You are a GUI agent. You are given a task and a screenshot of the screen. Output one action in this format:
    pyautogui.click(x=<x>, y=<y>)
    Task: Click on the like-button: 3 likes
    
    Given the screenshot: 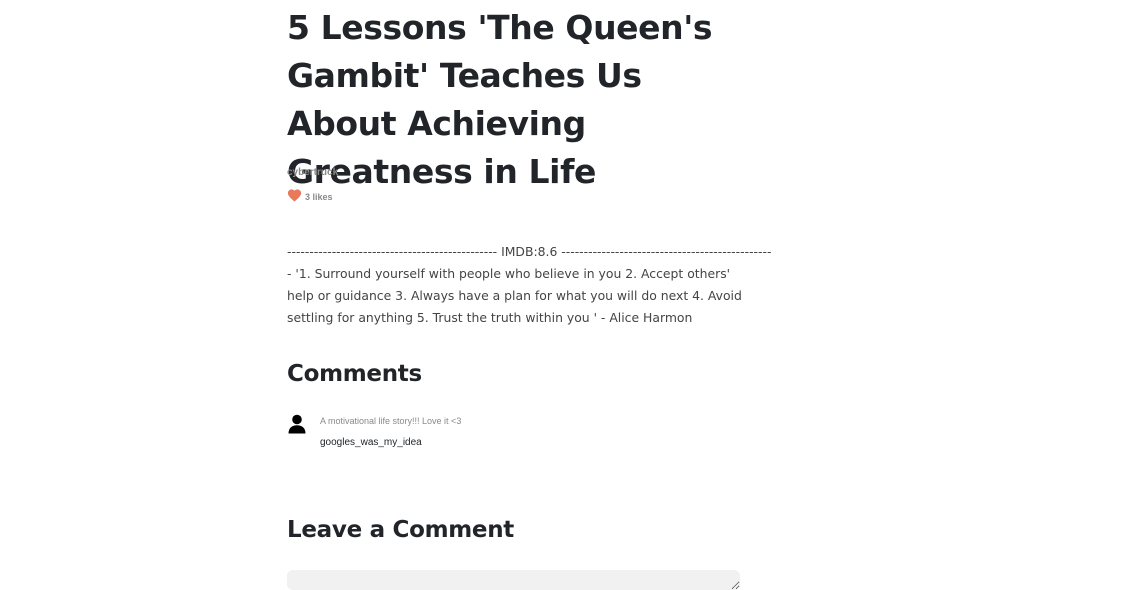 What is the action you would take?
    pyautogui.click(x=310, y=194)
    